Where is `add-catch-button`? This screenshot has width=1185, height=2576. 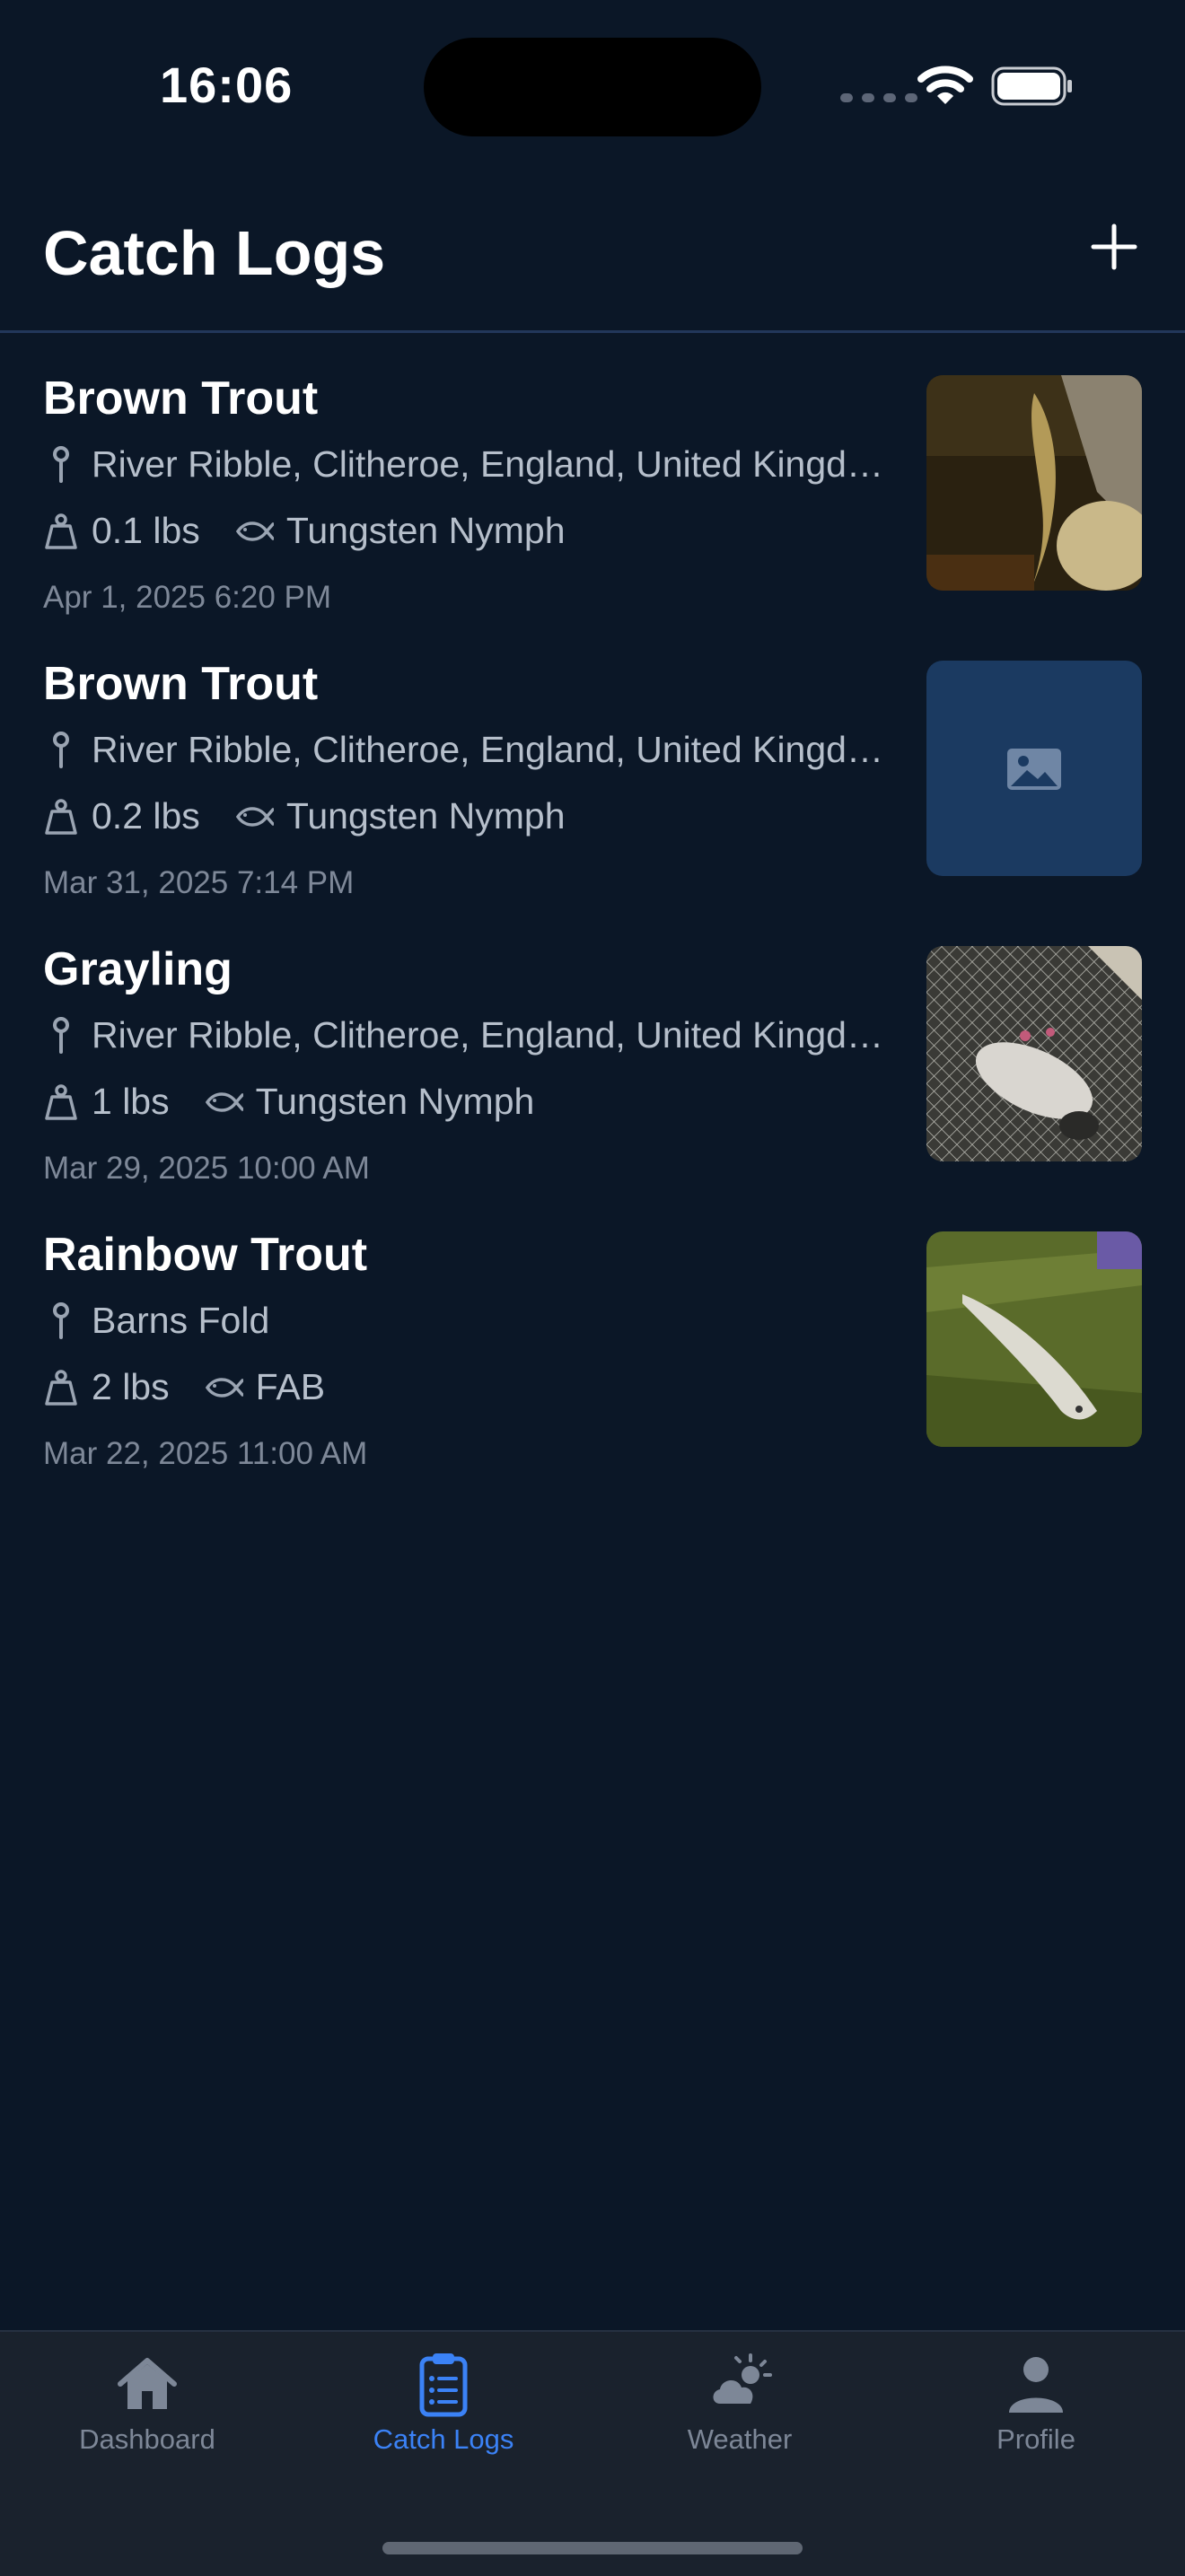
add-catch-button is located at coordinates (1114, 246).